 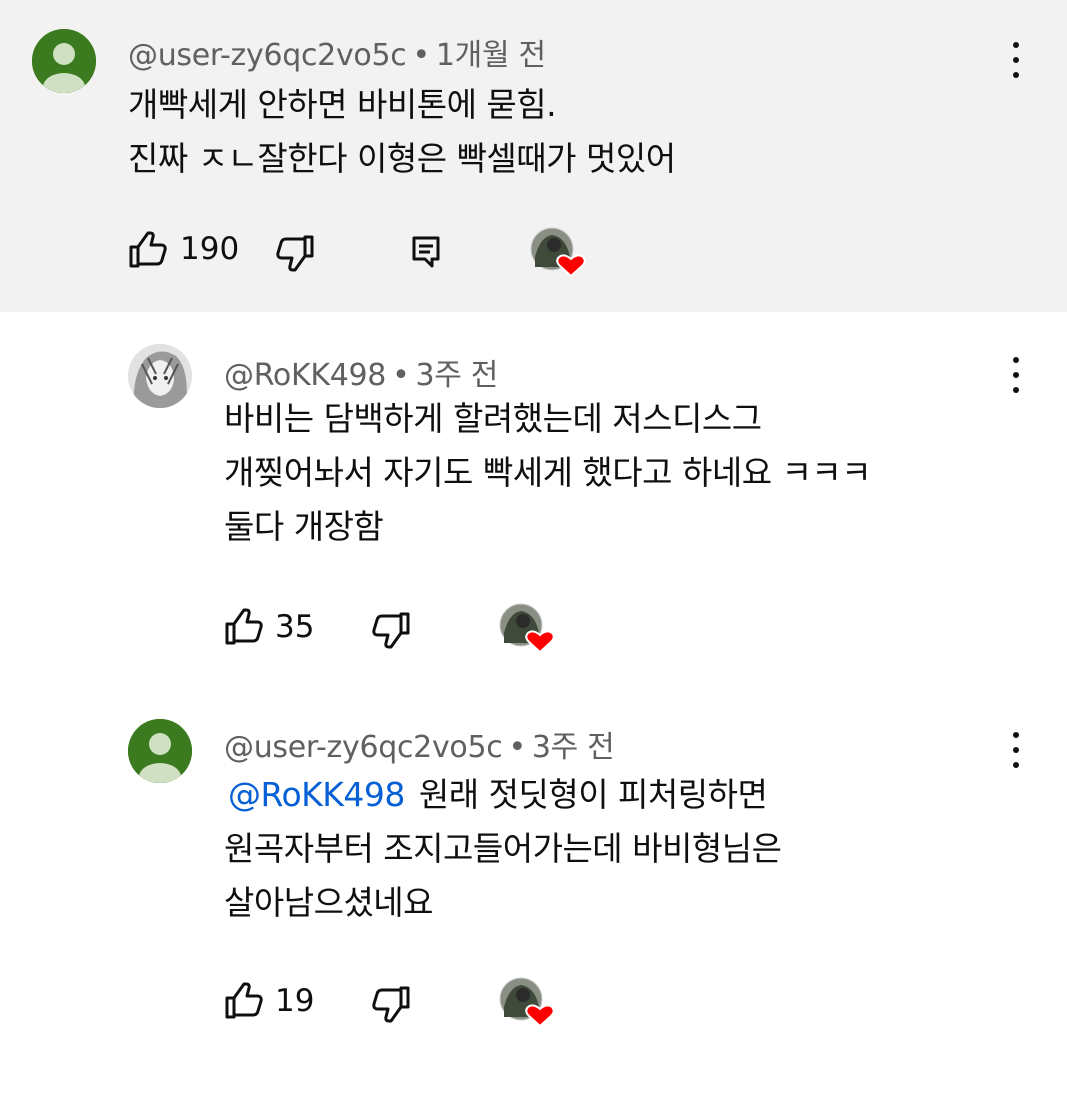 What do you see at coordinates (210, 249) in the screenshot?
I see `like-count: 190` at bounding box center [210, 249].